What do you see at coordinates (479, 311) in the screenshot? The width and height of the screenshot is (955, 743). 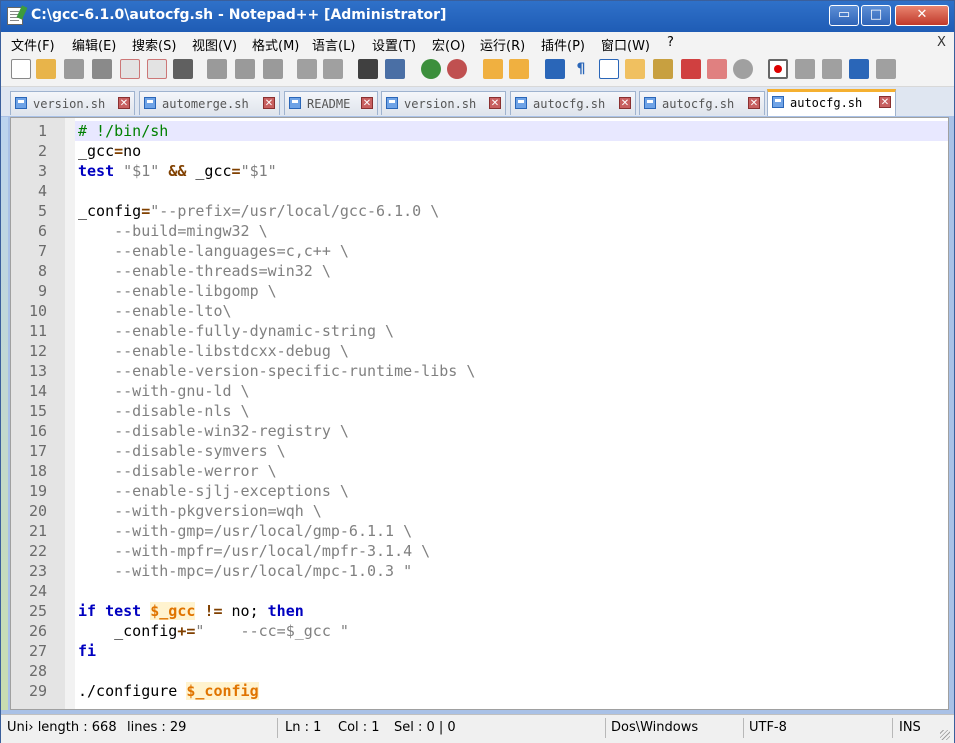 I see `code-line: 10 --enable-lto\` at bounding box center [479, 311].